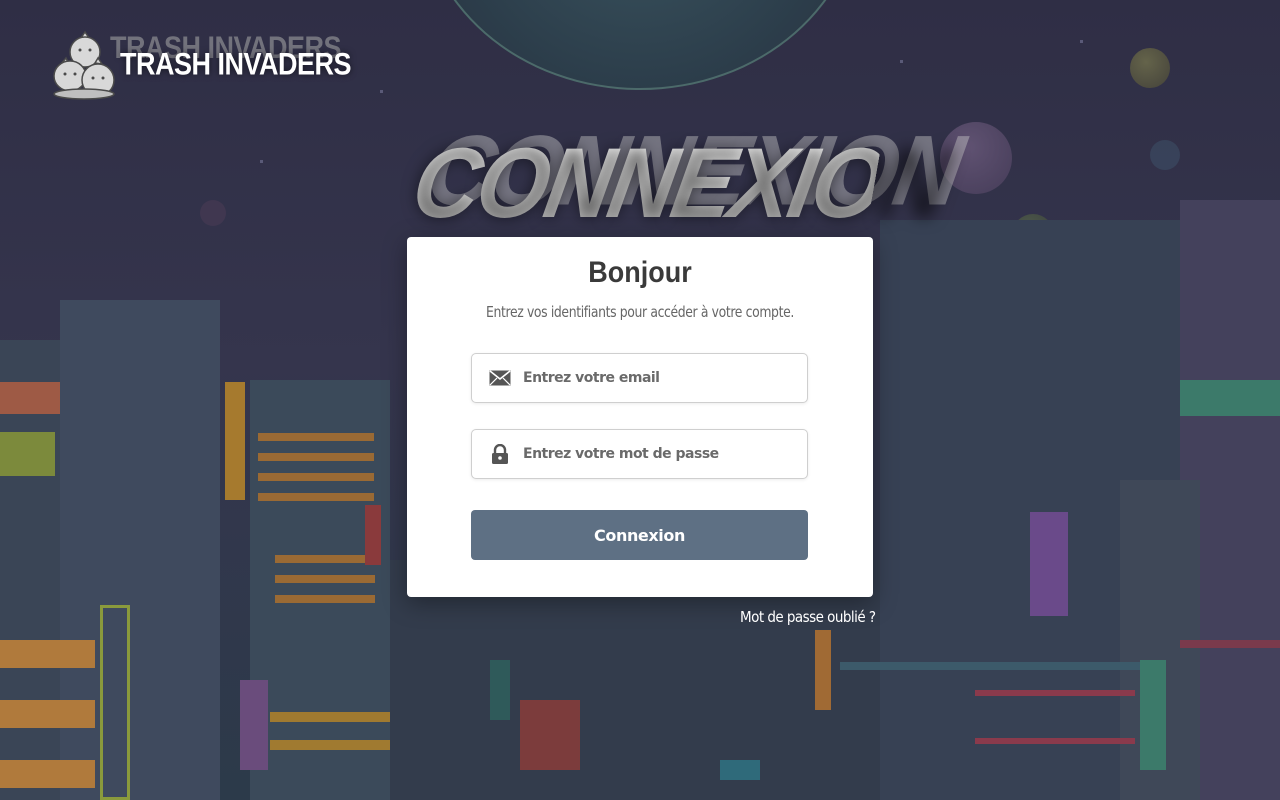 The image size is (1280, 800). Describe the element at coordinates (639, 535) in the screenshot. I see `login-button: Connexion` at that location.